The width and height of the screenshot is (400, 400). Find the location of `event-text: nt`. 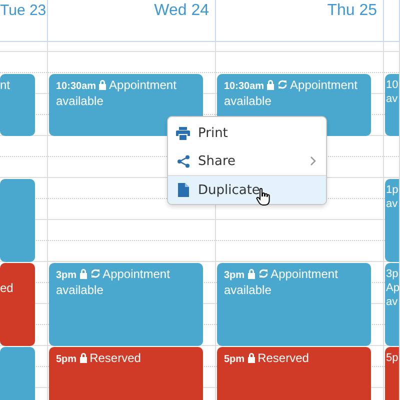

event-text: nt is located at coordinates (6, 85).